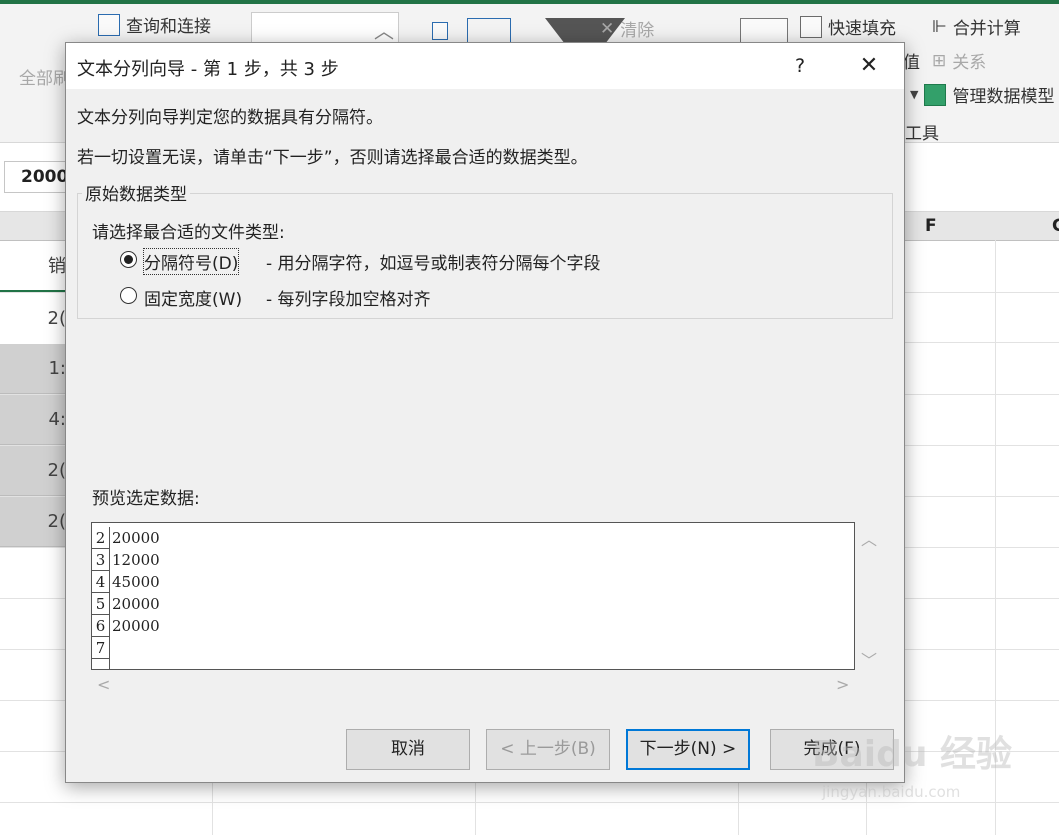 Image resolution: width=1059 pixels, height=835 pixels. What do you see at coordinates (109, 24) in the screenshot?
I see `queries-icon` at bounding box center [109, 24].